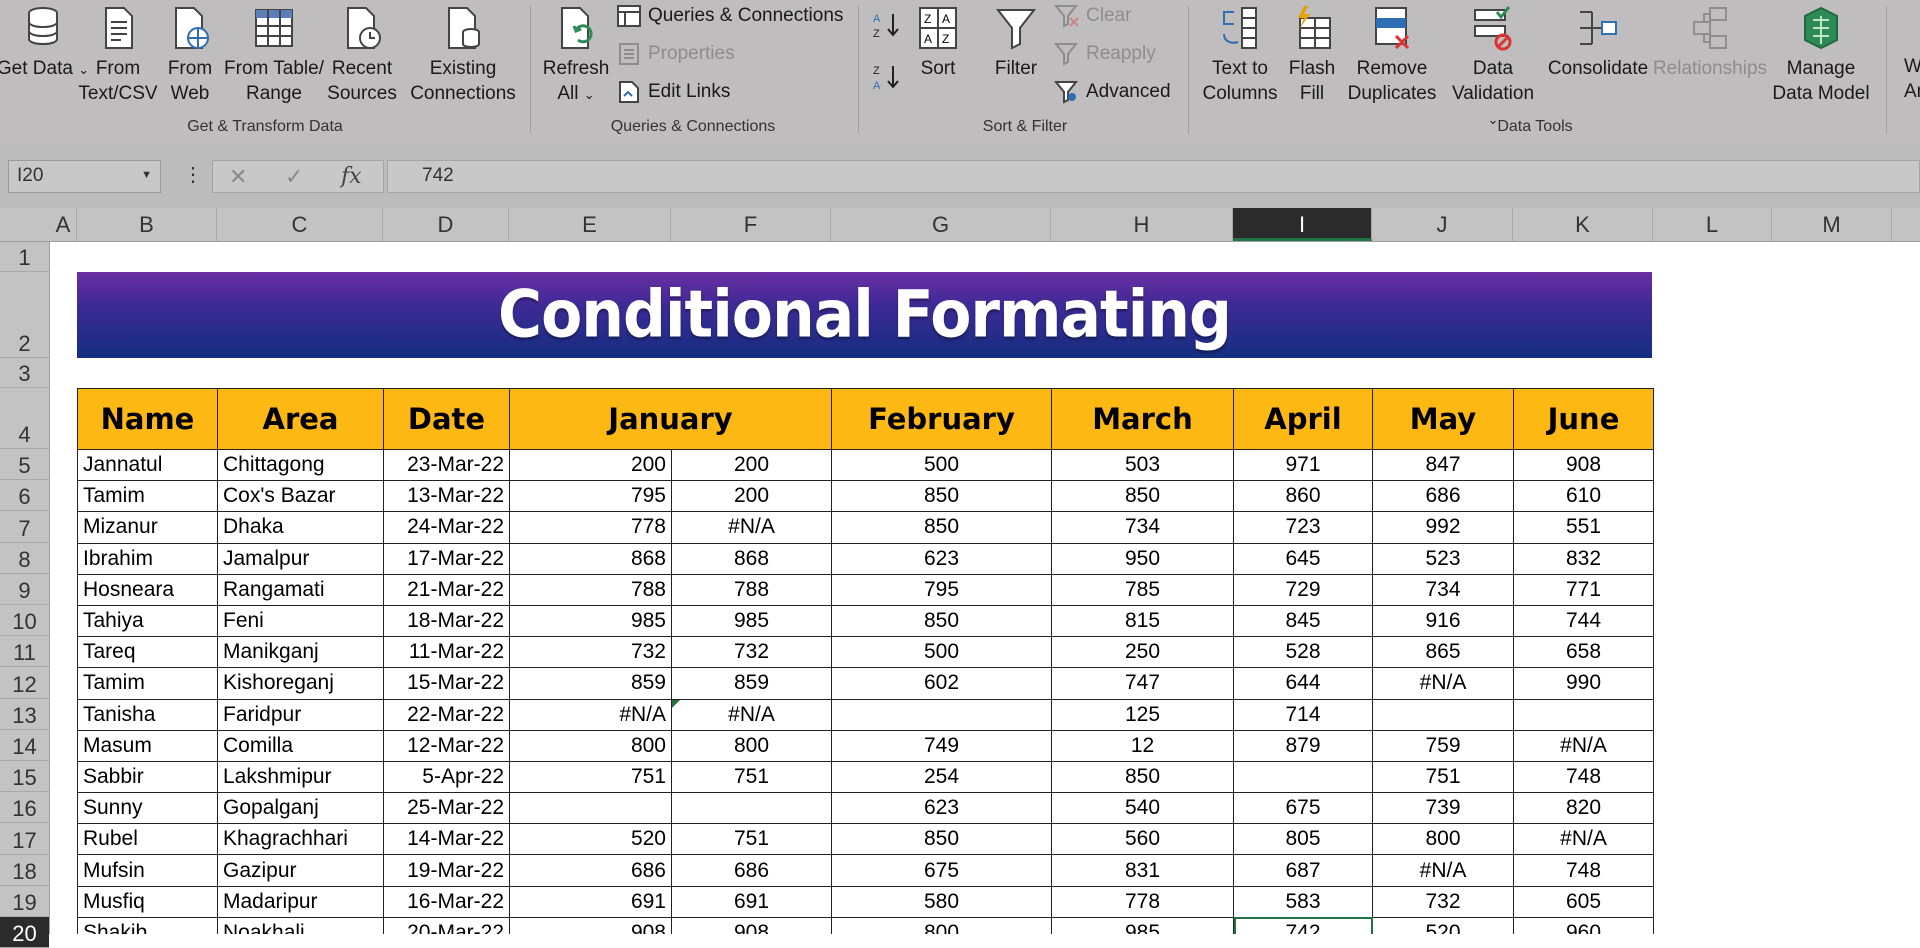 The image size is (1920, 948). What do you see at coordinates (1583, 839) in the screenshot?
I see `cell-june: #N/A` at bounding box center [1583, 839].